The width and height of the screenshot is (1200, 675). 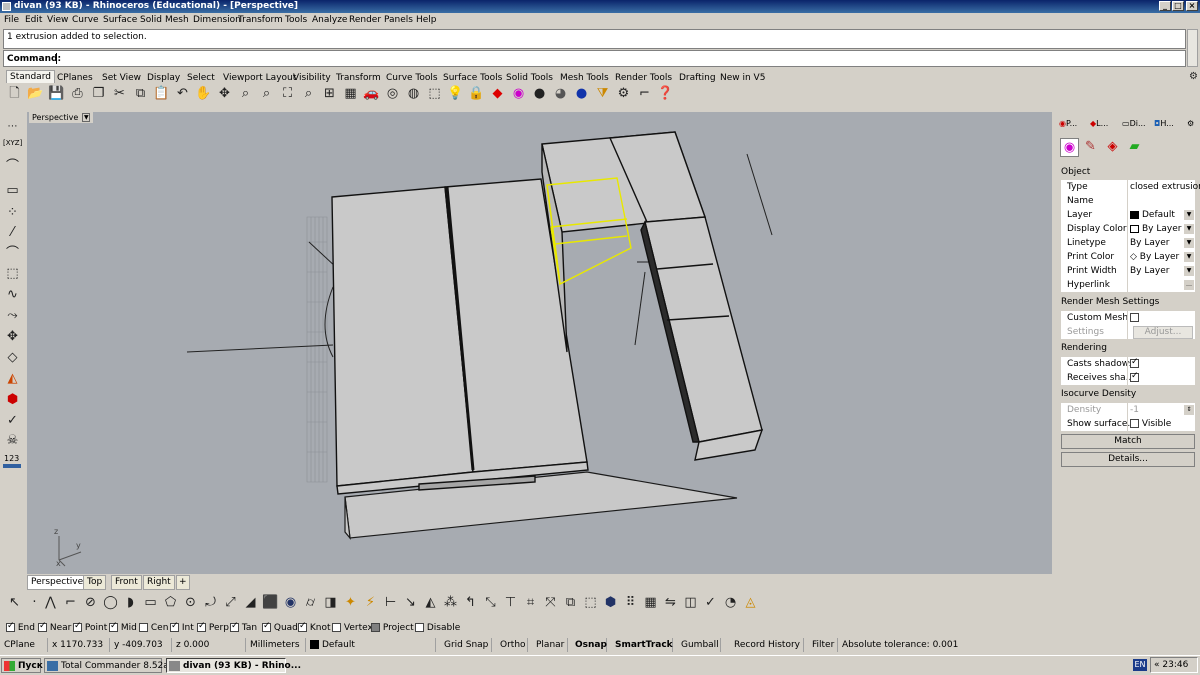 What do you see at coordinates (57, 582) in the screenshot?
I see `viewport-tab-perspective: Perspective` at bounding box center [57, 582].